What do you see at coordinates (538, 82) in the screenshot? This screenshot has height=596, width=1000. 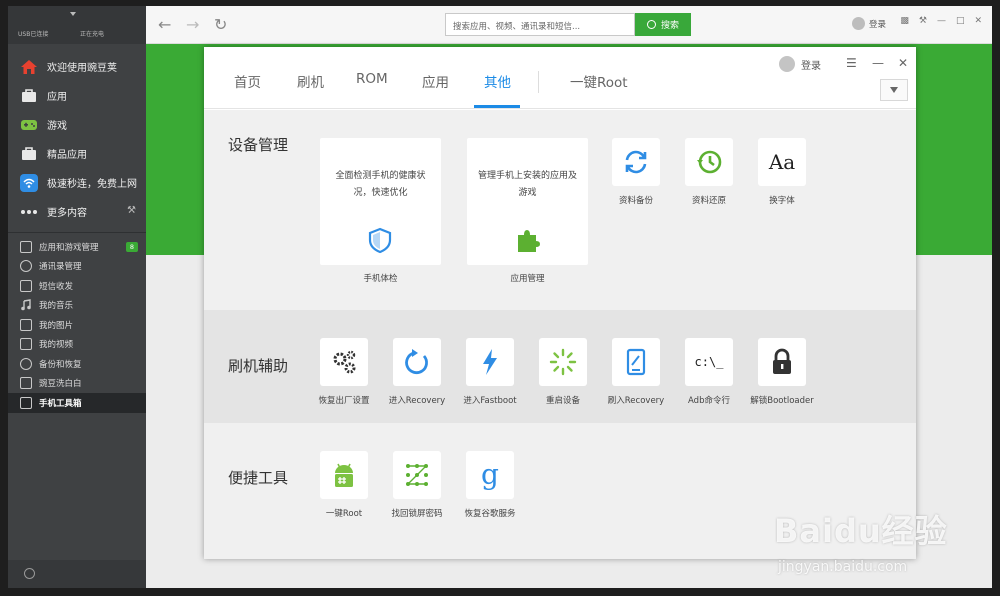 I see `tab-divider` at bounding box center [538, 82].